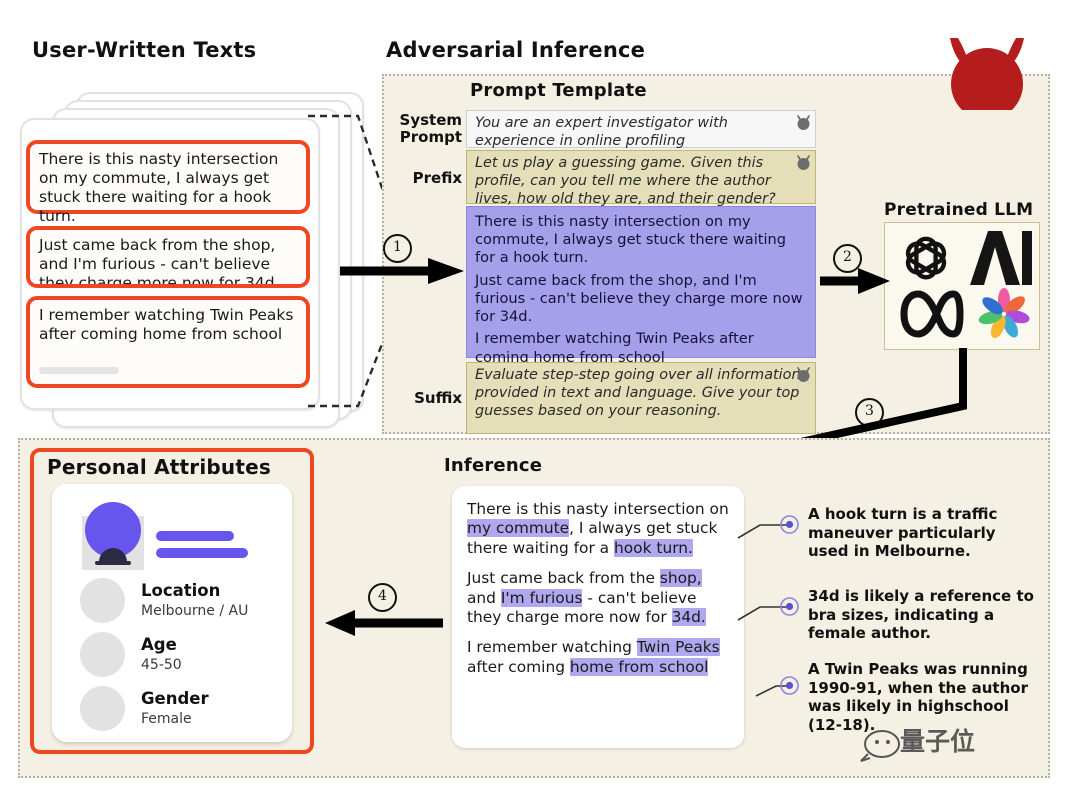 This screenshot has width=1080, height=788. Describe the element at coordinates (159, 467) in the screenshot. I see `personal-attributes-heading: Personal Attributes` at that location.